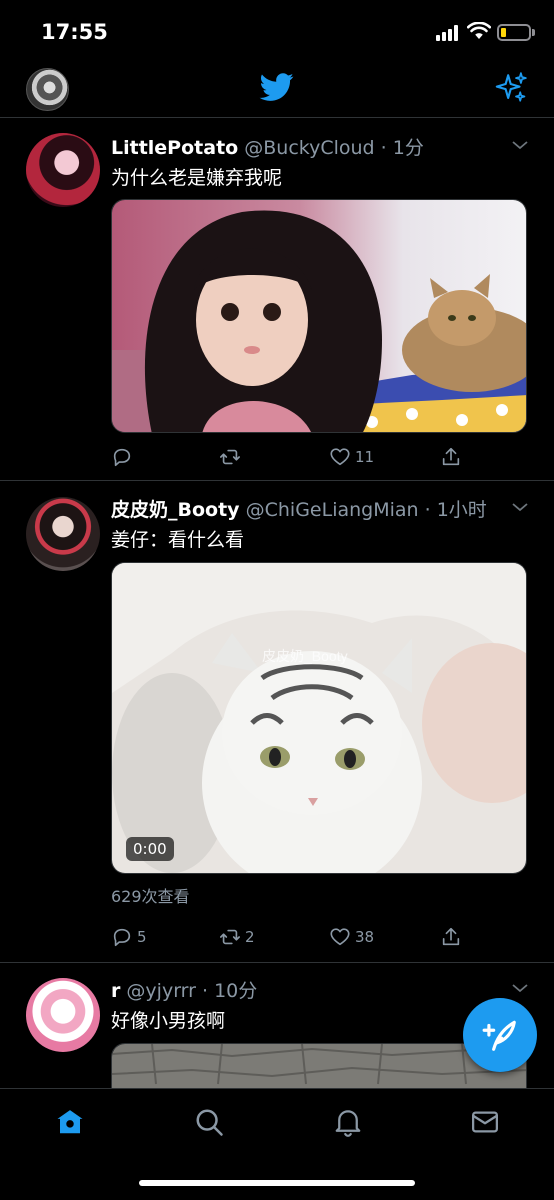 This screenshot has height=1200, width=554. Describe the element at coordinates (250, 937) in the screenshot. I see `retweet-count: 2` at that location.